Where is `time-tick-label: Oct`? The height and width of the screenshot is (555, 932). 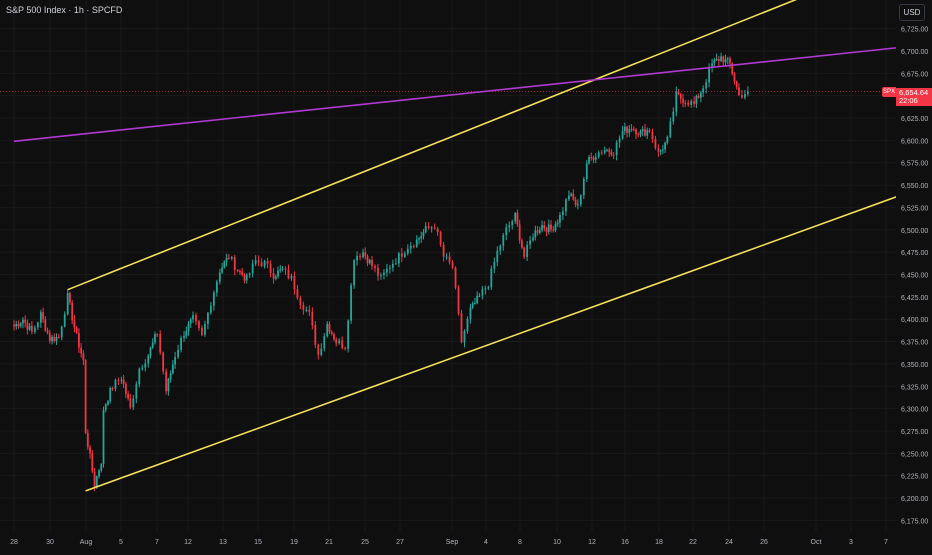 time-tick-label: Oct is located at coordinates (816, 542).